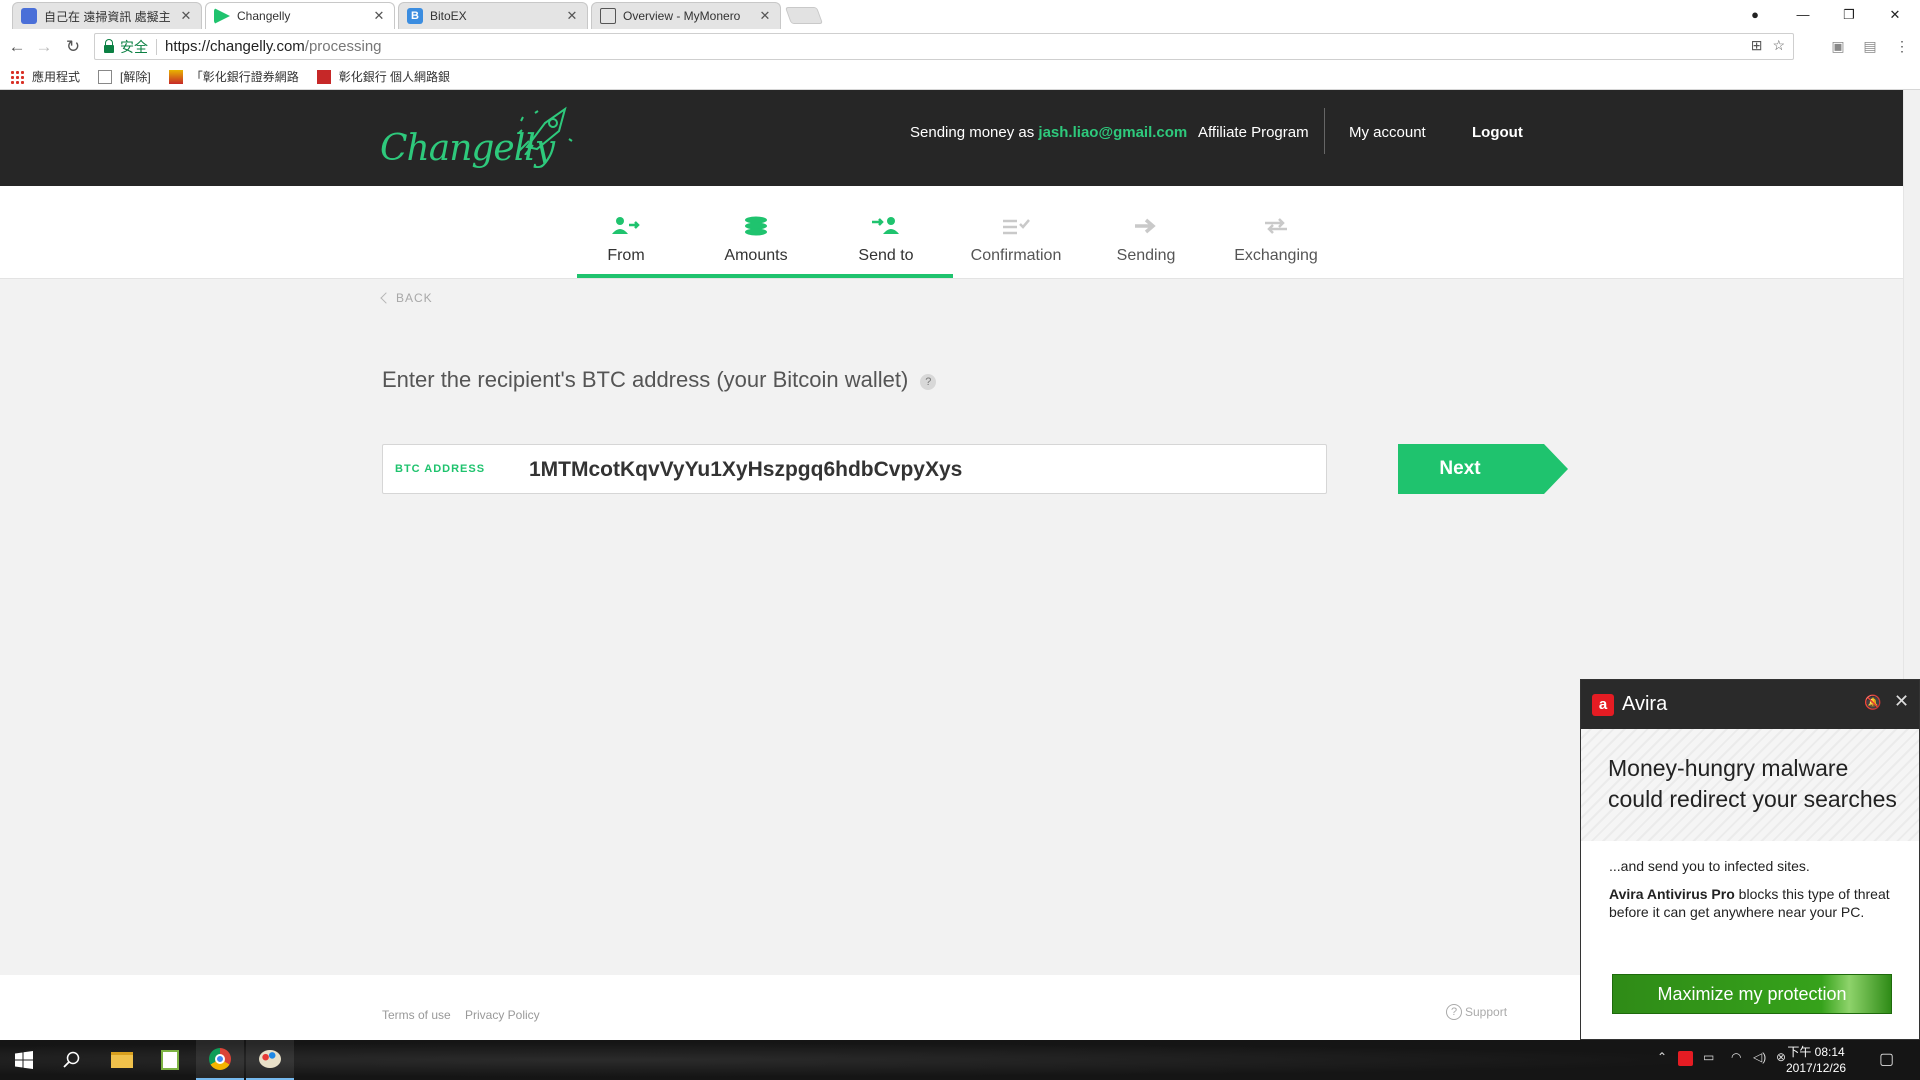 This screenshot has height=1080, width=1920. I want to click on bookmark-star-icon: ☆, so click(1778, 45).